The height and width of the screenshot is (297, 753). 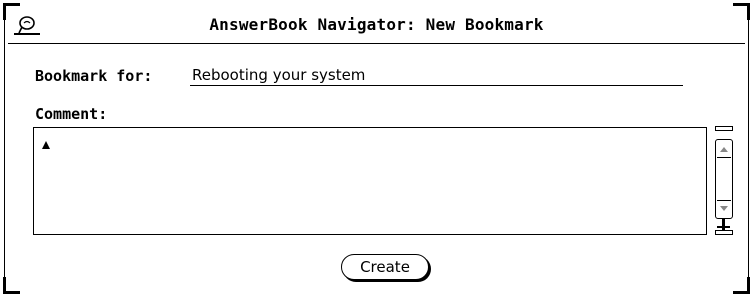 I want to click on title-bar: AnswerBook Navigator: New Bookmark, so click(x=376, y=26).